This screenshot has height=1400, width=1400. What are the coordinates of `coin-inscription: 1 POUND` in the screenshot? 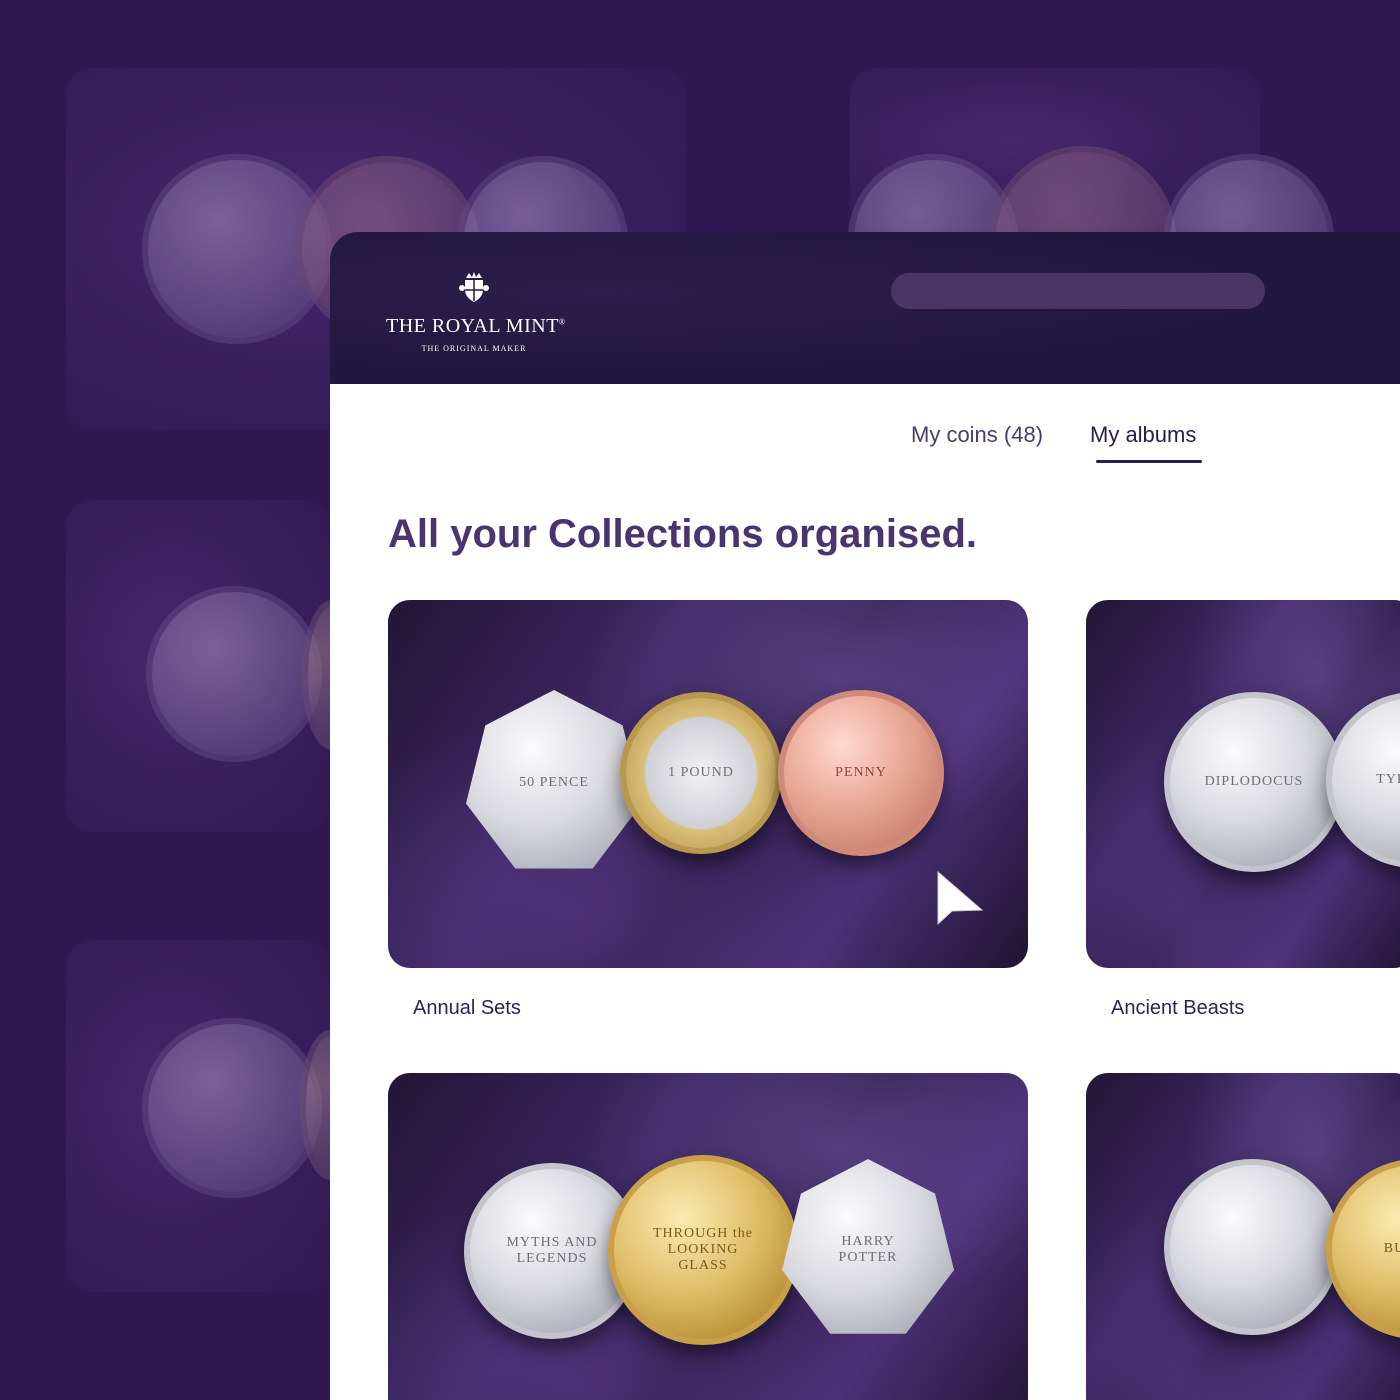 It's located at (701, 772).